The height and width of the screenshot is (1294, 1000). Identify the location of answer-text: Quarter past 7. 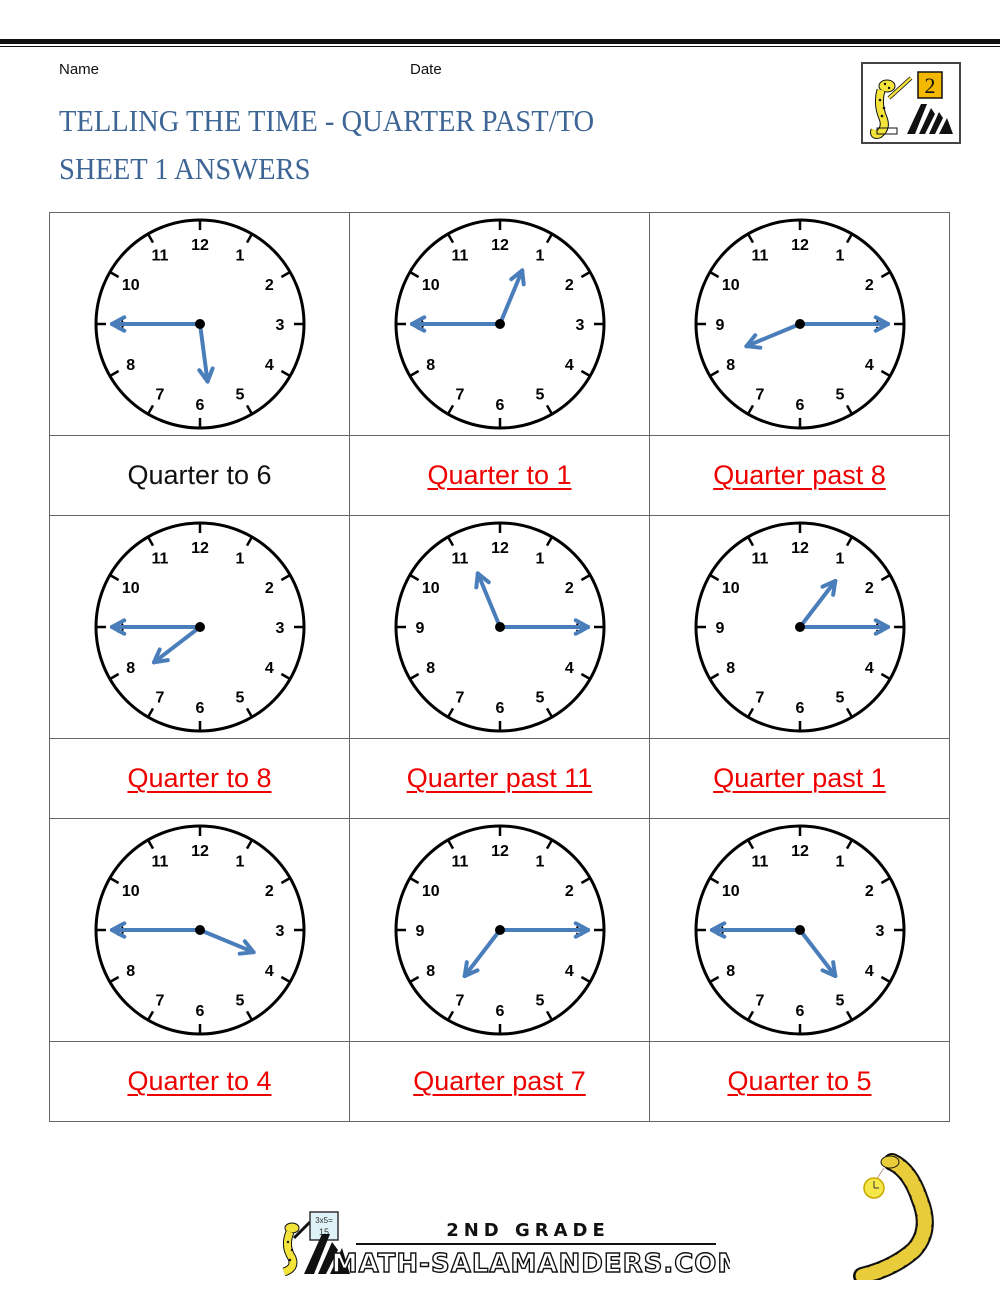
(499, 1081).